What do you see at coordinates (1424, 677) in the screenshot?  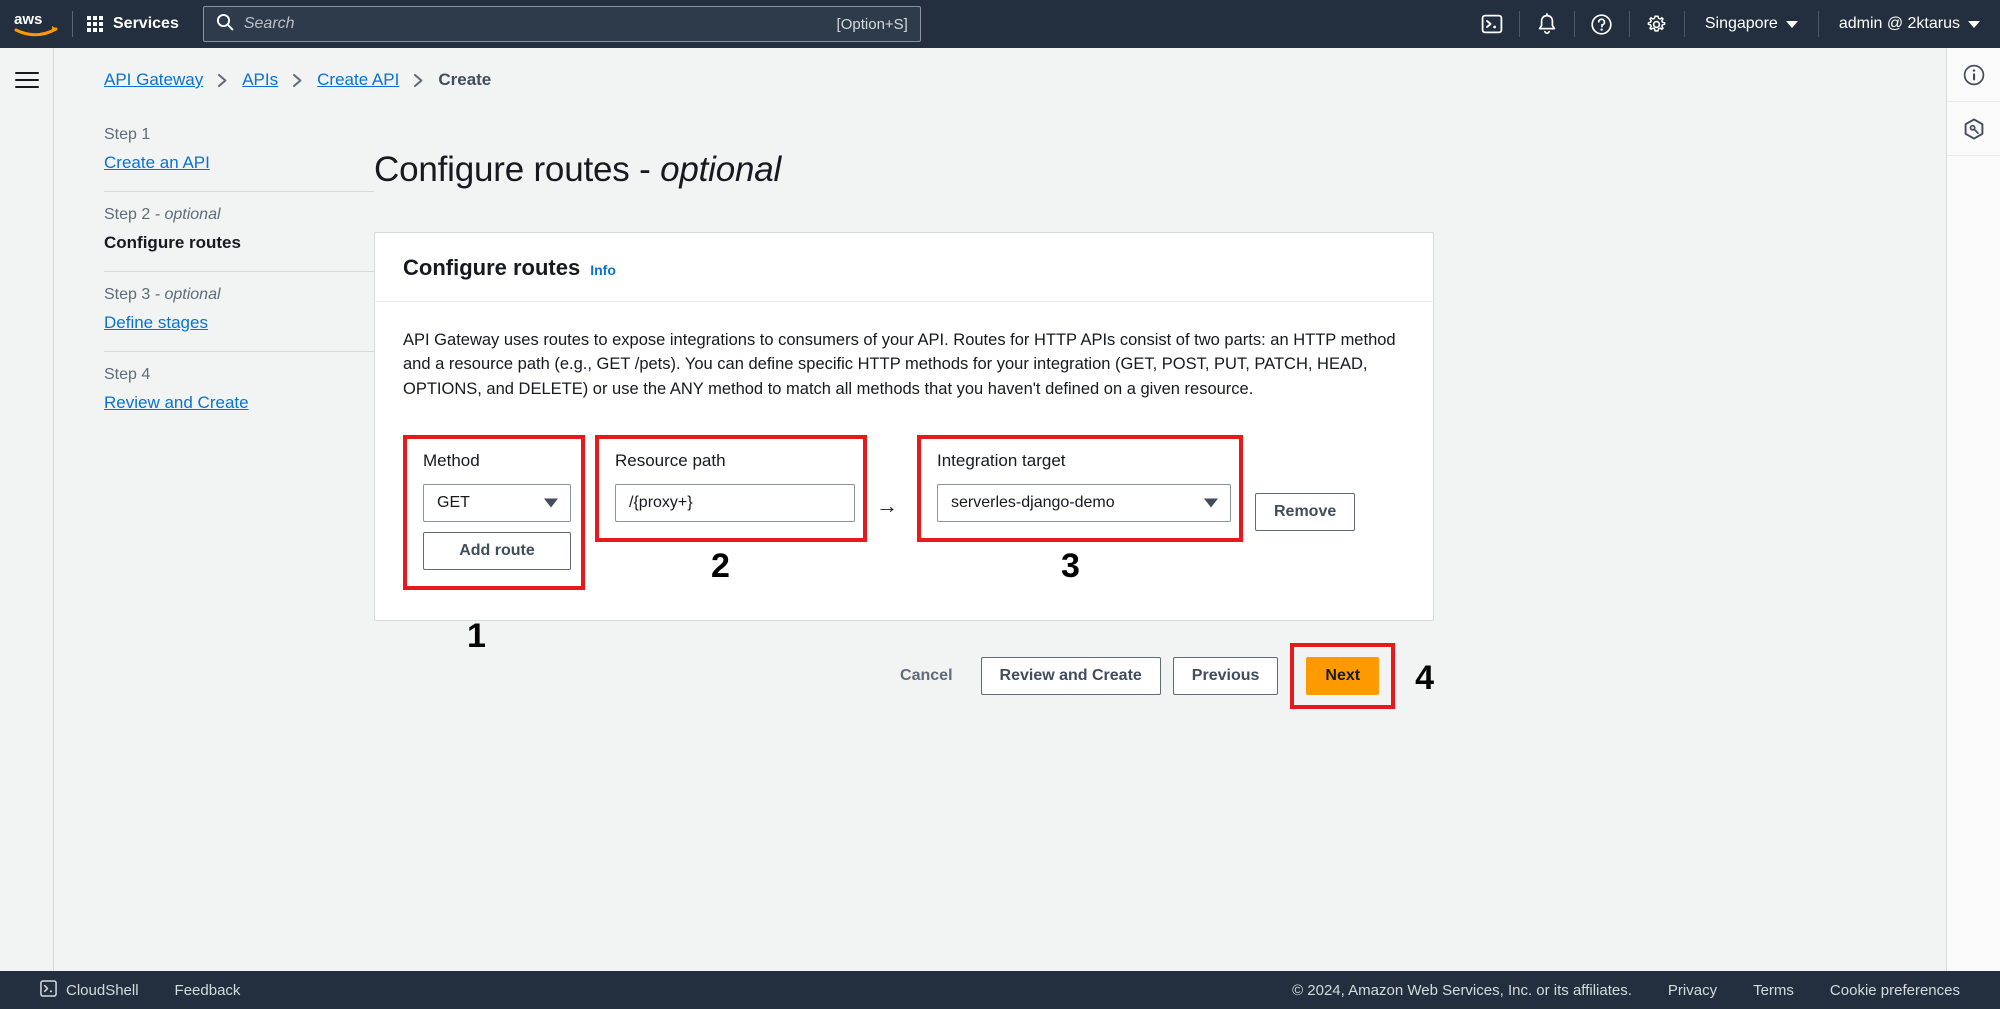 I see `annotation-number-4: 4` at bounding box center [1424, 677].